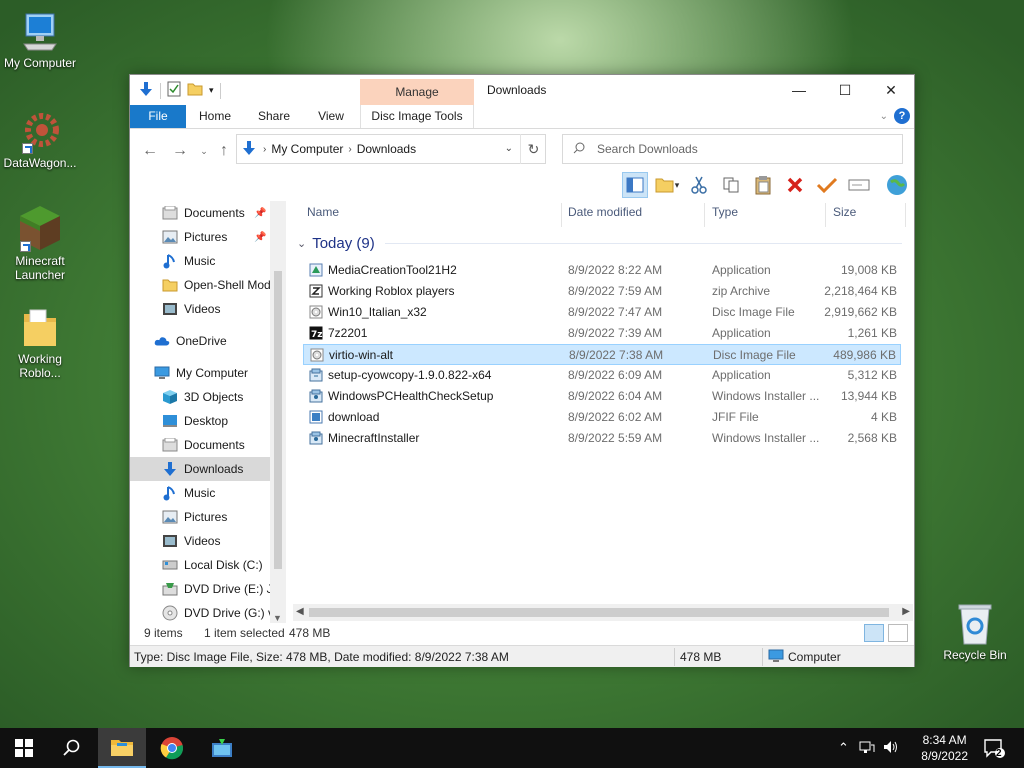  I want to click on nav-item-3d-objects: 3D Objects, so click(200, 397).